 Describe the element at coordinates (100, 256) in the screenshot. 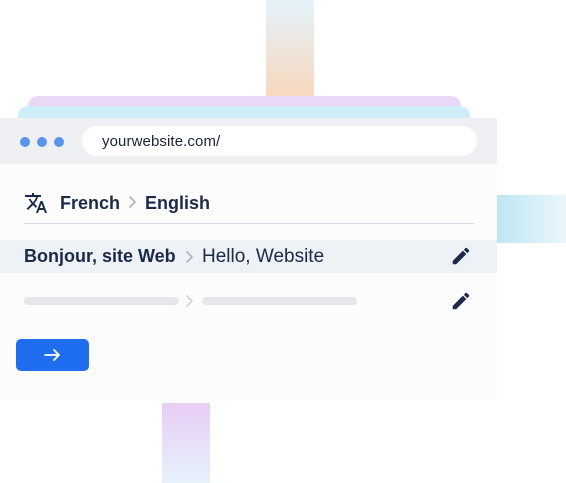

I see `source-text: Bonjour, site Web` at that location.